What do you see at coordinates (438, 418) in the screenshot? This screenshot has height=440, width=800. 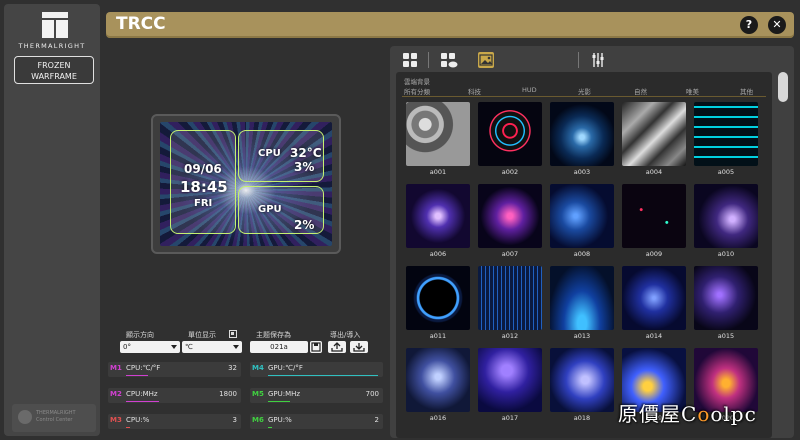 I see `thumbnail-label: a016` at bounding box center [438, 418].